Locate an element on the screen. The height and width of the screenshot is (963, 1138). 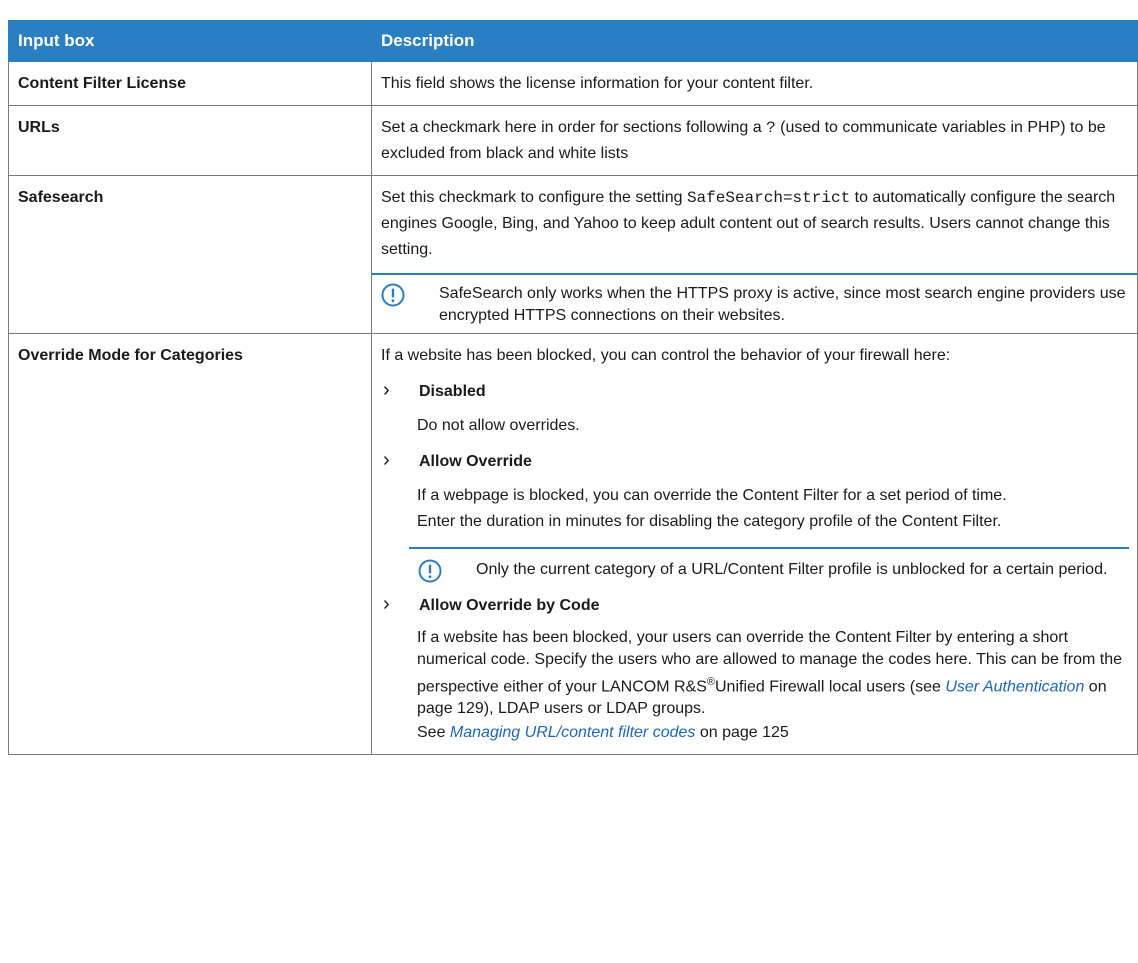
list-item-title: Allow Override by Code is located at coordinates (509, 605).